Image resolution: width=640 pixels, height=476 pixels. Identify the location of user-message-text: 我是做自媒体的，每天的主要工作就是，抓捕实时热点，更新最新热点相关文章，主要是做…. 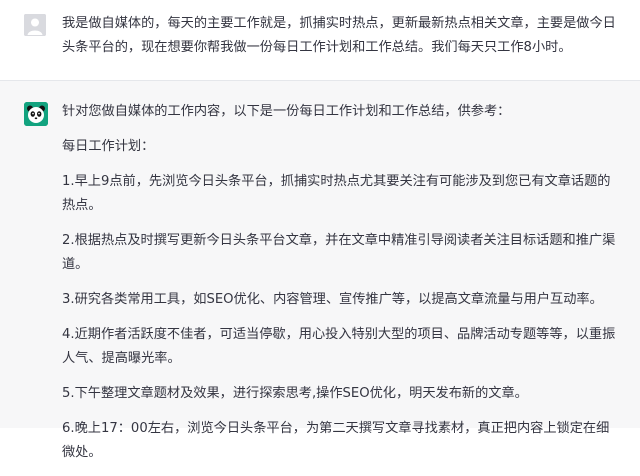
(339, 35).